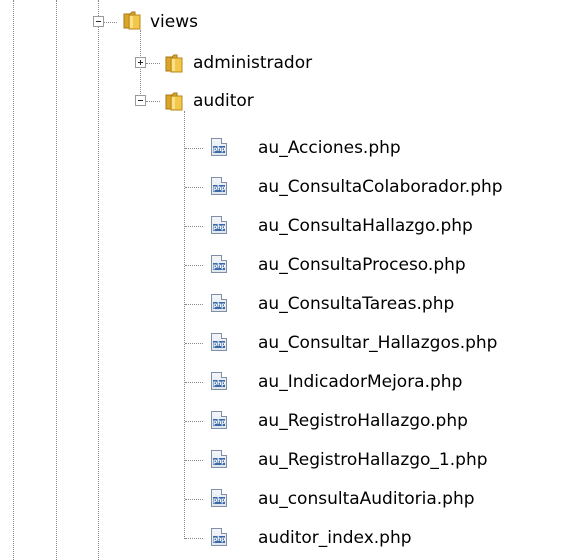 This screenshot has width=570, height=560. I want to click on file-label: au_RegistroHallazgo.php, so click(363, 421).